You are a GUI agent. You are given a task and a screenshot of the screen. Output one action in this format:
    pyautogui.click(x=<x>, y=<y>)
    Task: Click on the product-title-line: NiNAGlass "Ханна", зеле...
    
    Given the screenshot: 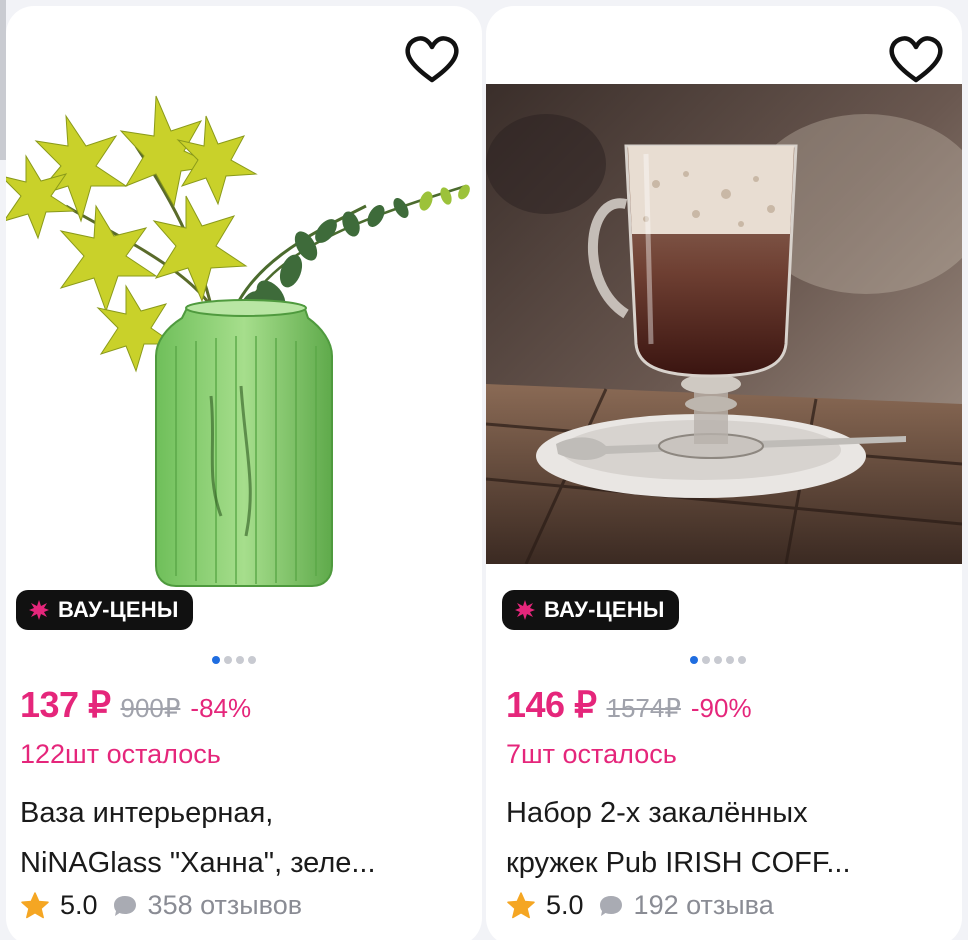 What is the action you would take?
    pyautogui.click(x=245, y=863)
    